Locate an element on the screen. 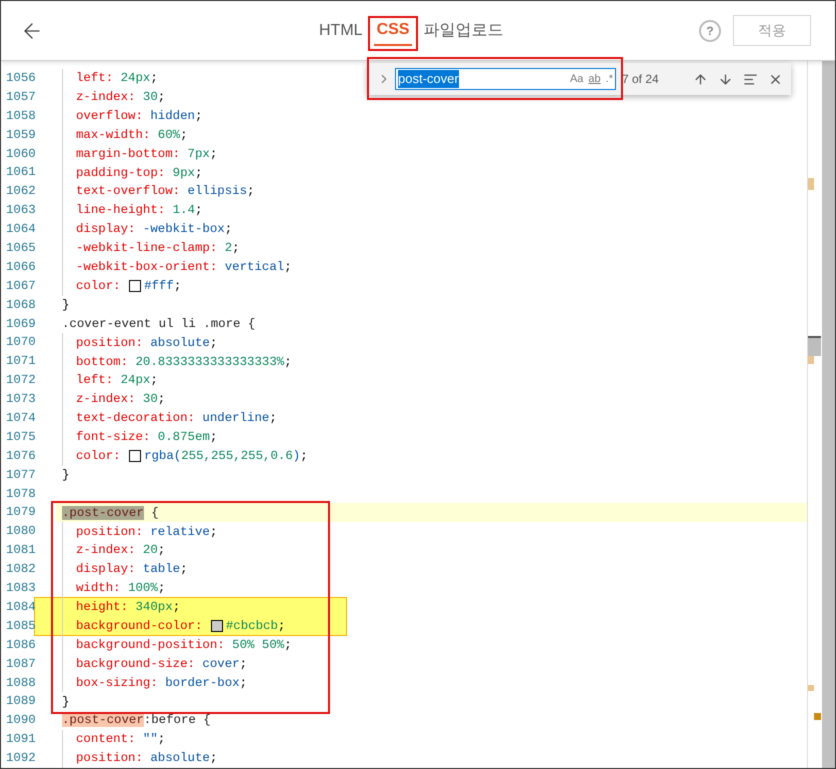 The height and width of the screenshot is (769, 836). line-number: 1071 is located at coordinates (21, 361).